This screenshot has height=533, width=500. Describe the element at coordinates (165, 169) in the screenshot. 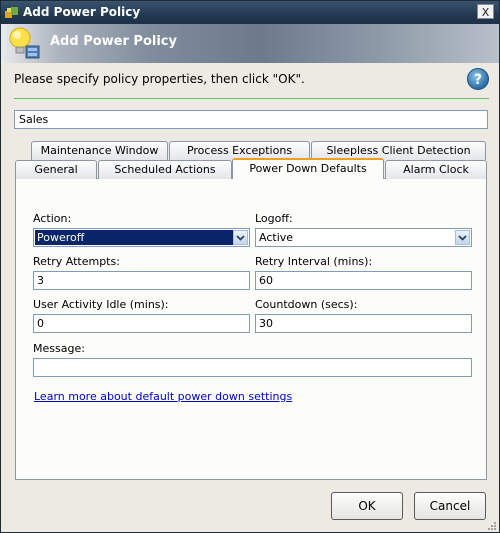

I see `tab-scheduled-actions: Scheduled Actions` at that location.